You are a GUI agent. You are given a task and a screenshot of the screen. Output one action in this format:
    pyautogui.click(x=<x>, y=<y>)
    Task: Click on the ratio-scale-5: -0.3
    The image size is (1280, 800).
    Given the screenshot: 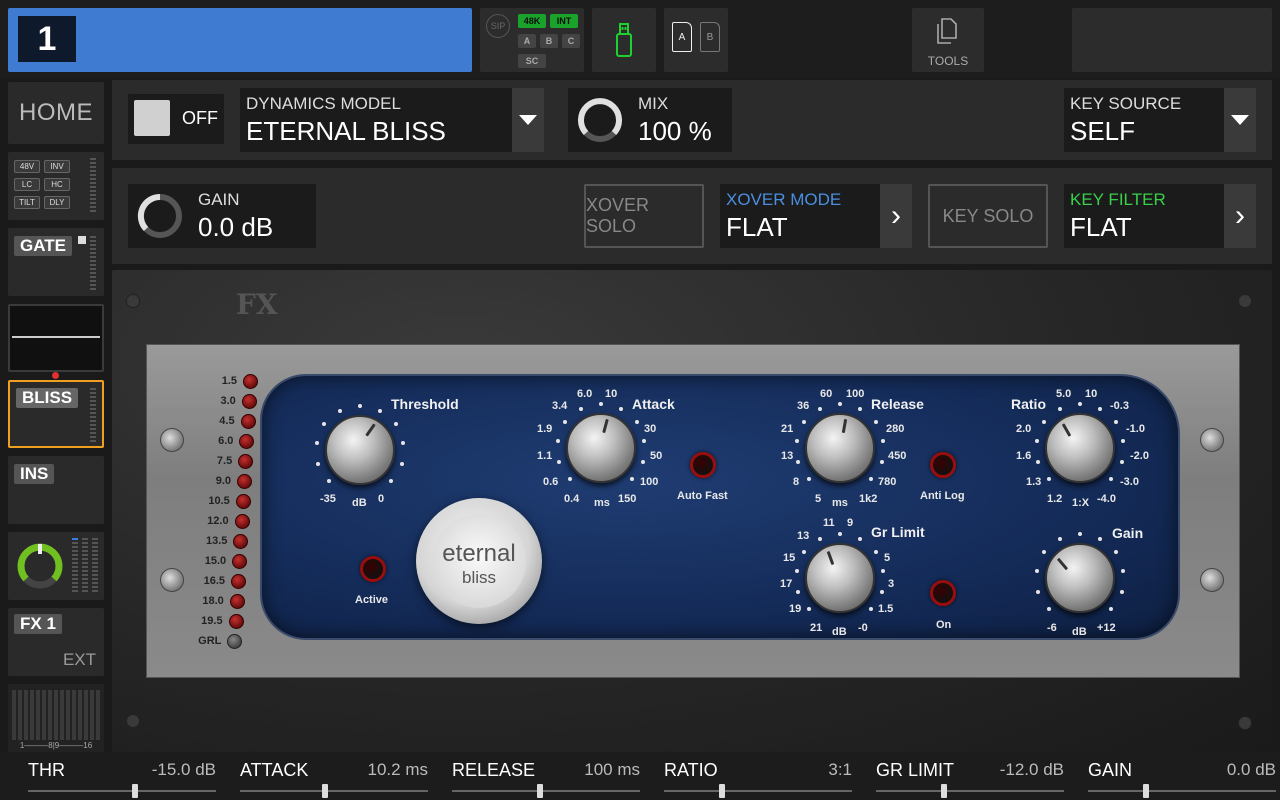 What is the action you would take?
    pyautogui.click(x=1119, y=406)
    